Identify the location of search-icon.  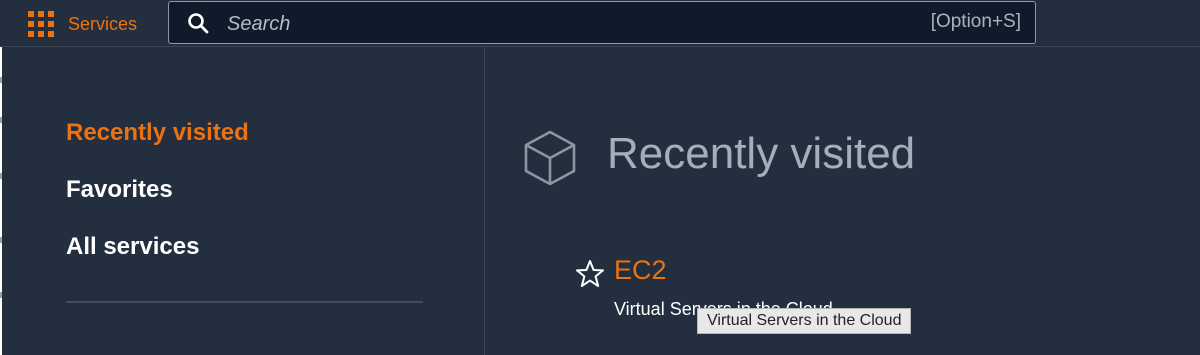
(198, 23).